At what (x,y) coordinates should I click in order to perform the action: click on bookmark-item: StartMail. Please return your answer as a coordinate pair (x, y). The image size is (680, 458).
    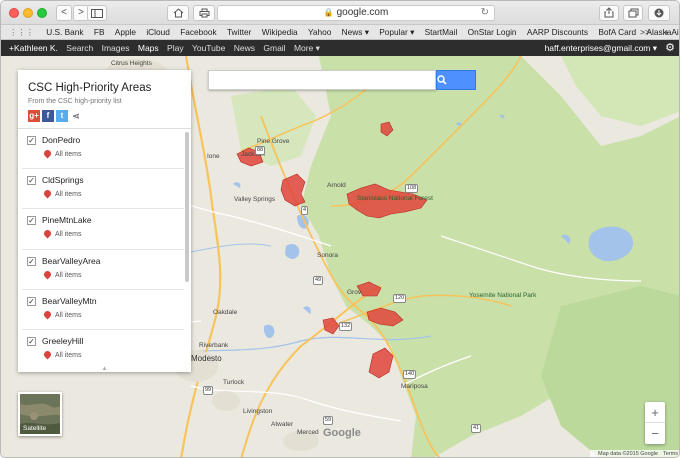
    Looking at the image, I should click on (441, 32).